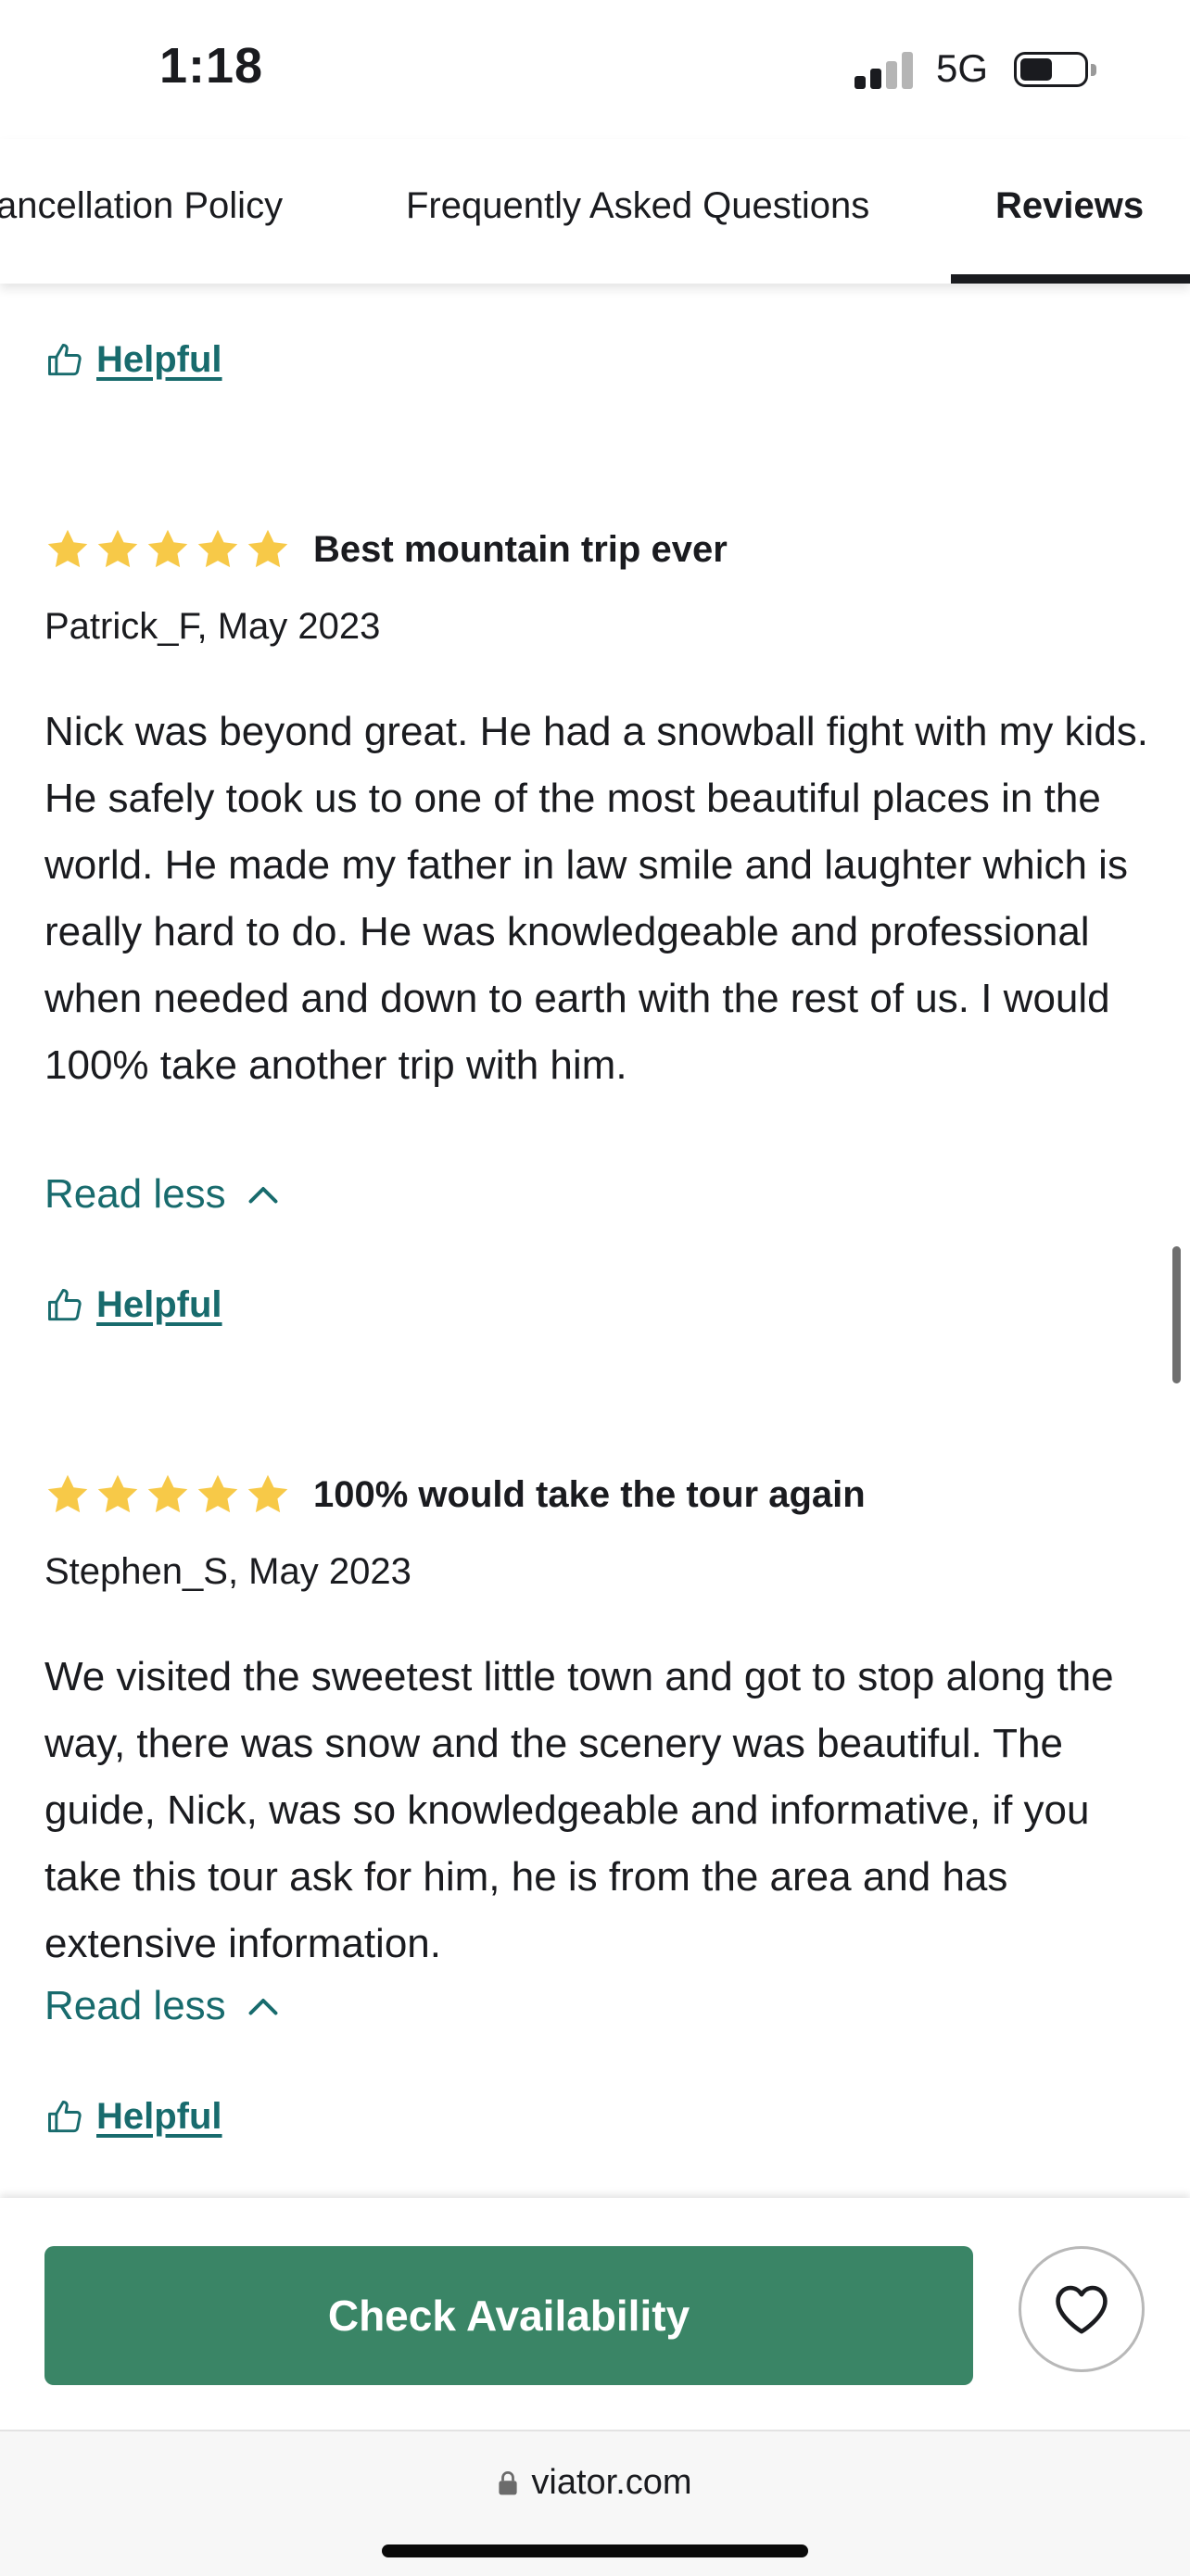  I want to click on active-tab-indicator, so click(1070, 279).